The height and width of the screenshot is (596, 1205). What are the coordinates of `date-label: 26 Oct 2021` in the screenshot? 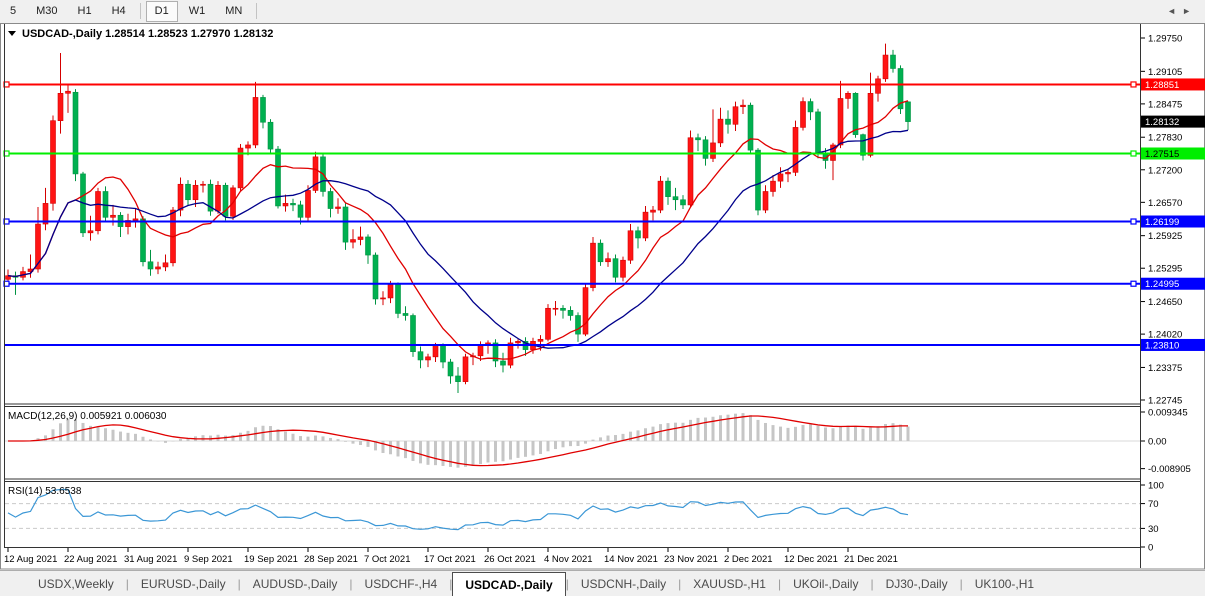 It's located at (510, 559).